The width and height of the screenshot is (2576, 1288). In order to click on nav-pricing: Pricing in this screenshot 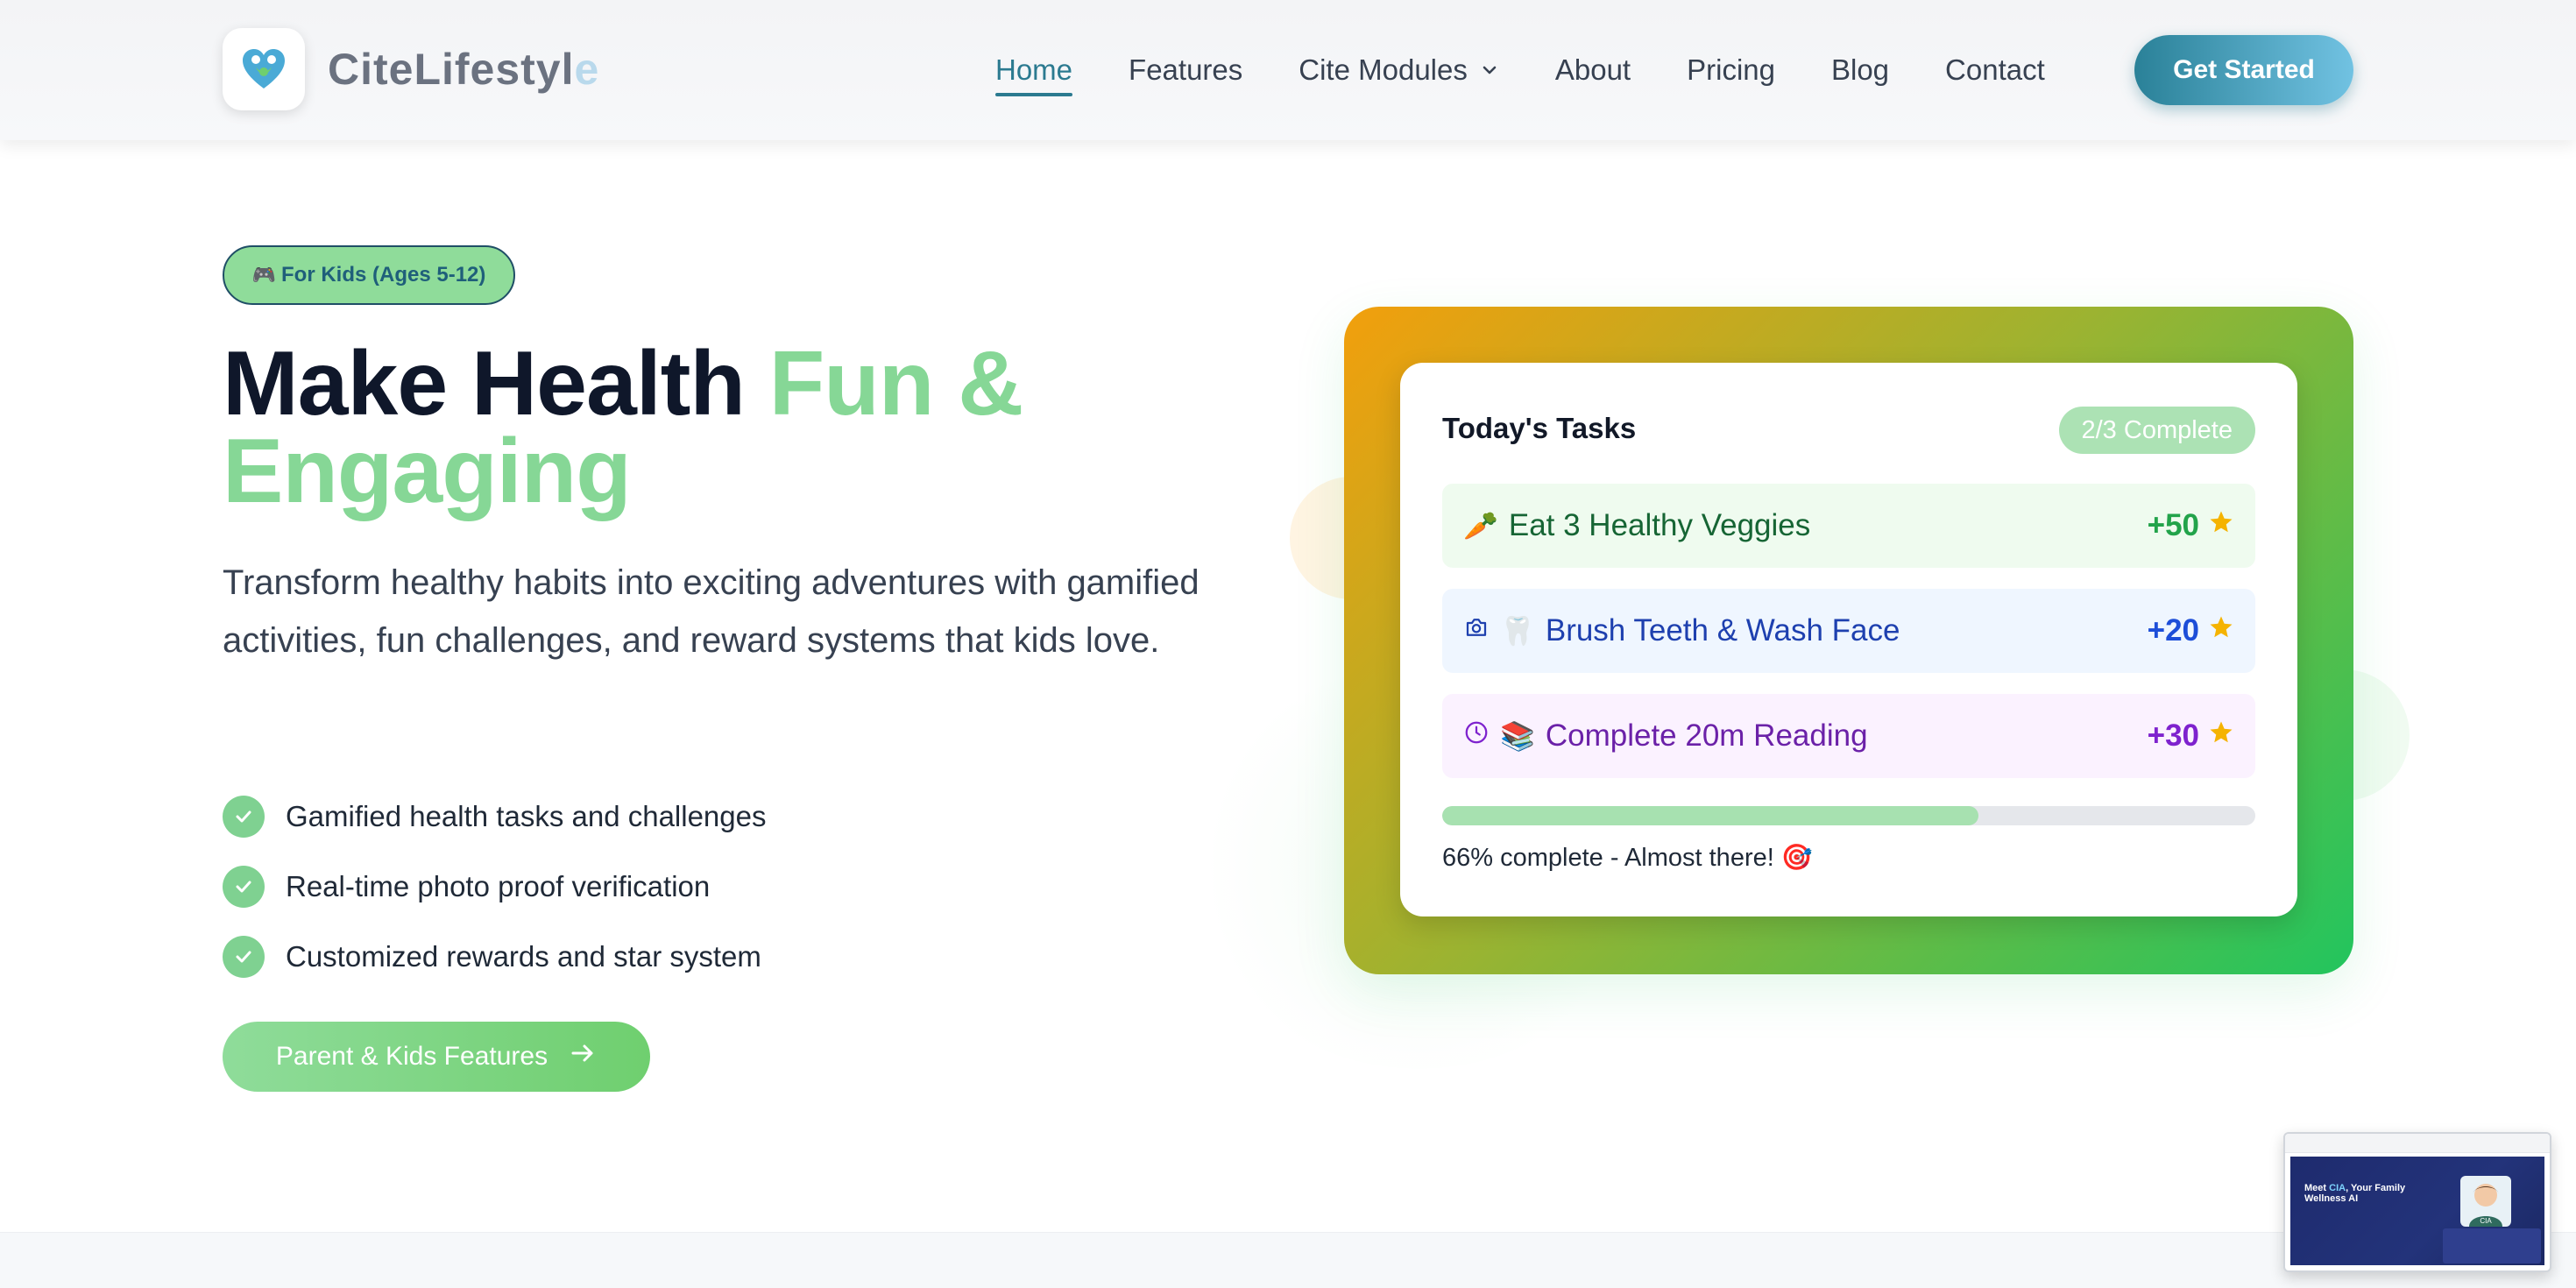, I will do `click(1731, 70)`.